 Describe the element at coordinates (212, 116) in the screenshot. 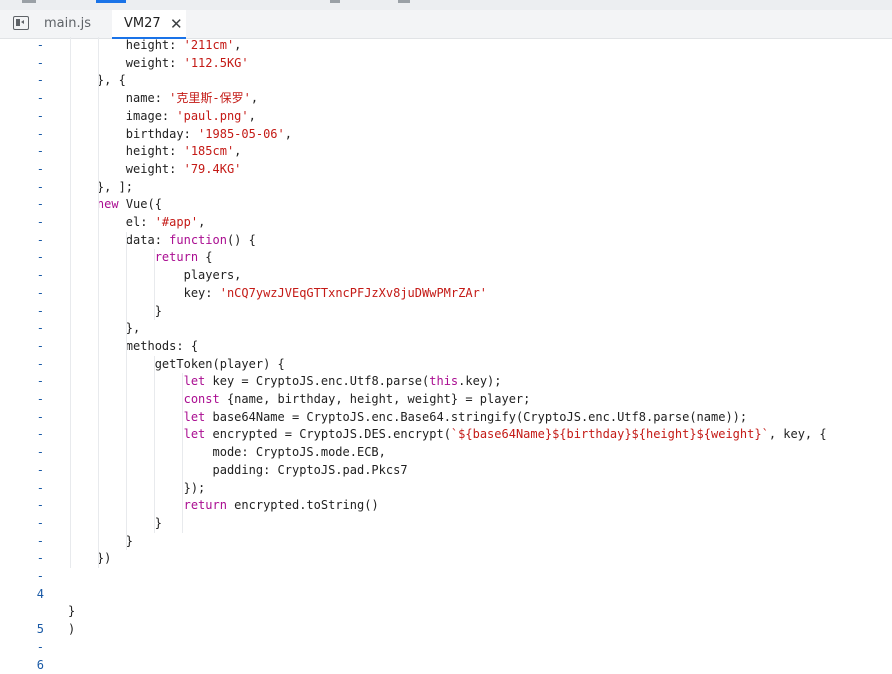

I see `code-token: 'paul.png'` at that location.